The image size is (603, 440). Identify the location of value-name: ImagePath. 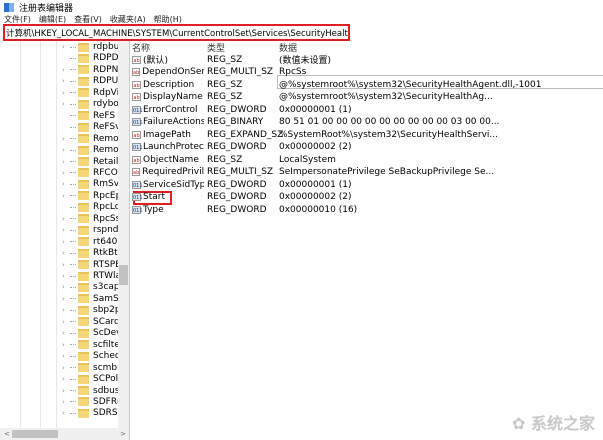
(167, 134).